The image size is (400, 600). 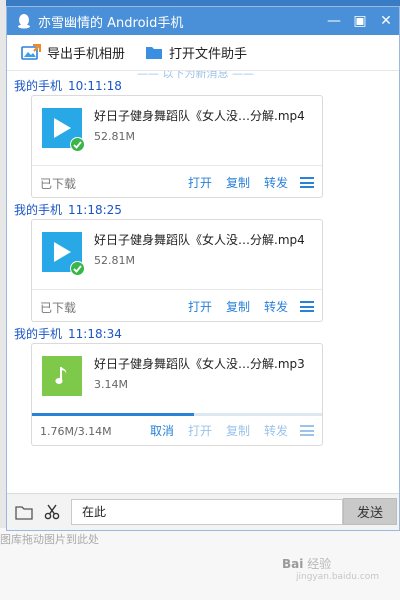 I want to click on input-bar: 在此 发送, so click(x=203, y=511).